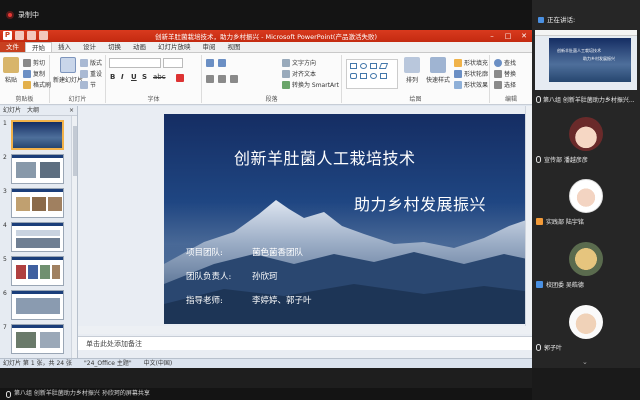  What do you see at coordinates (471, 62) in the screenshot?
I see `shape-fill-button: 形状填充` at bounding box center [471, 62].